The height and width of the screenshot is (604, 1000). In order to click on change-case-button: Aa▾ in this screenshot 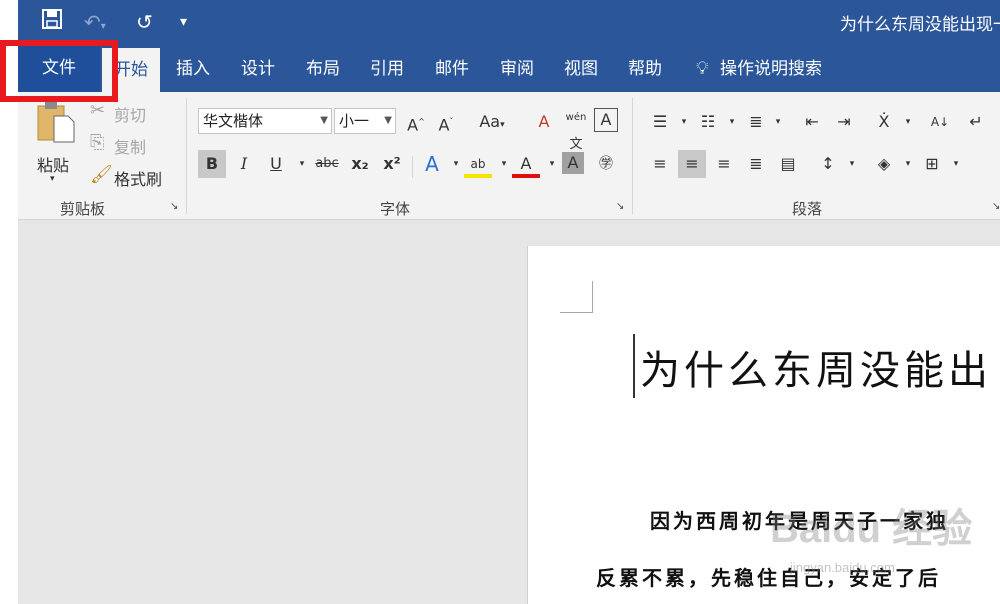, I will do `click(492, 122)`.